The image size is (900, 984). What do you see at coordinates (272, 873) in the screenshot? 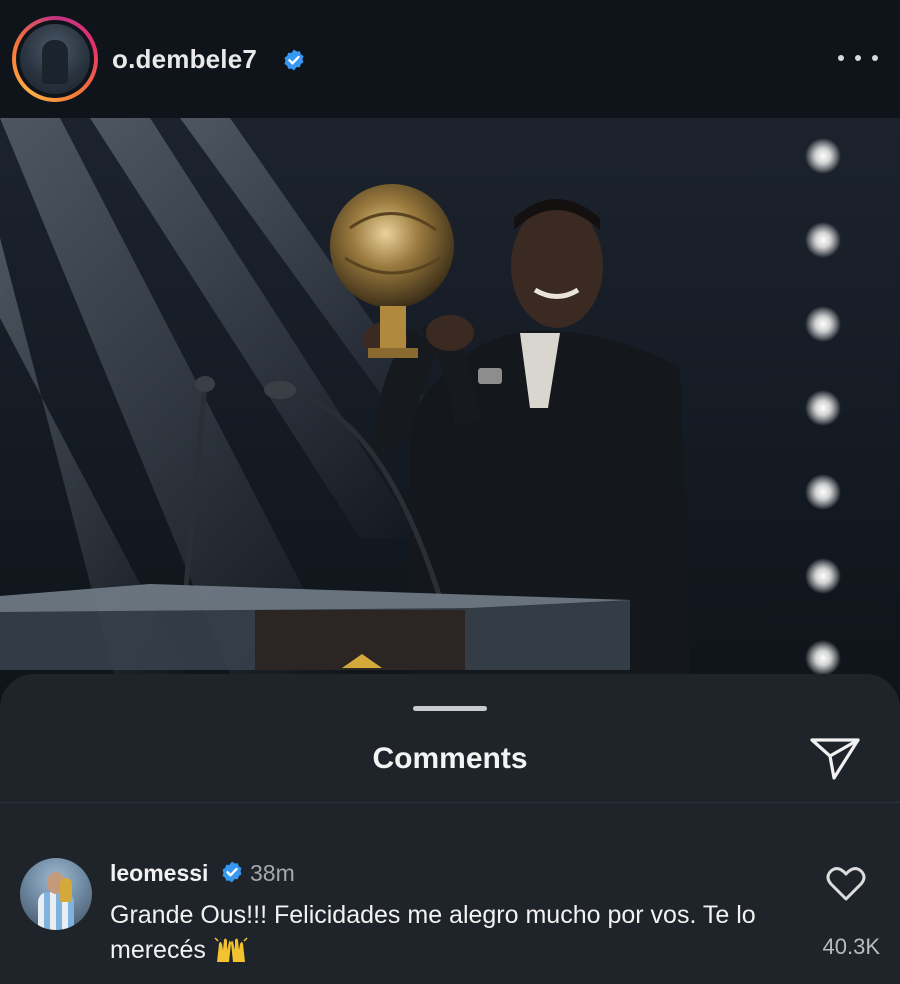
I see `comment-time: 38m` at bounding box center [272, 873].